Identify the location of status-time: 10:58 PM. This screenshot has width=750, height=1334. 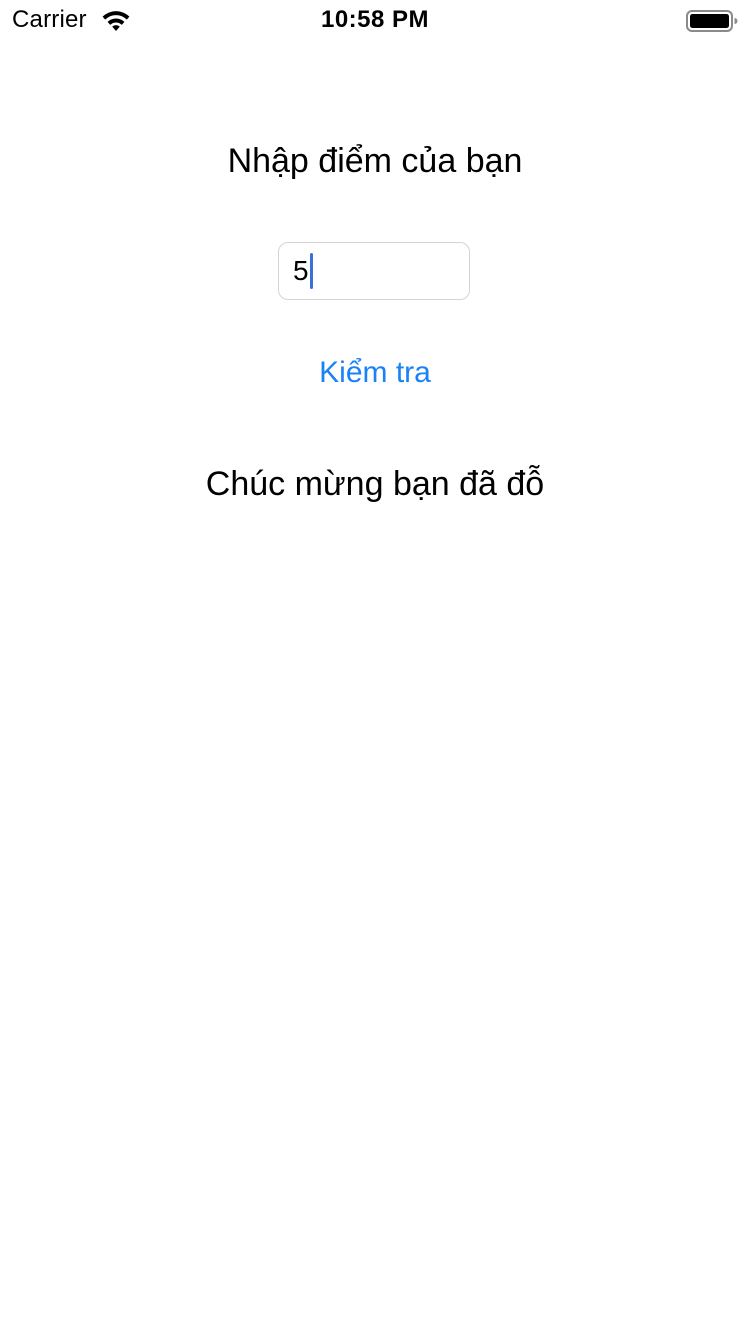
(375, 19).